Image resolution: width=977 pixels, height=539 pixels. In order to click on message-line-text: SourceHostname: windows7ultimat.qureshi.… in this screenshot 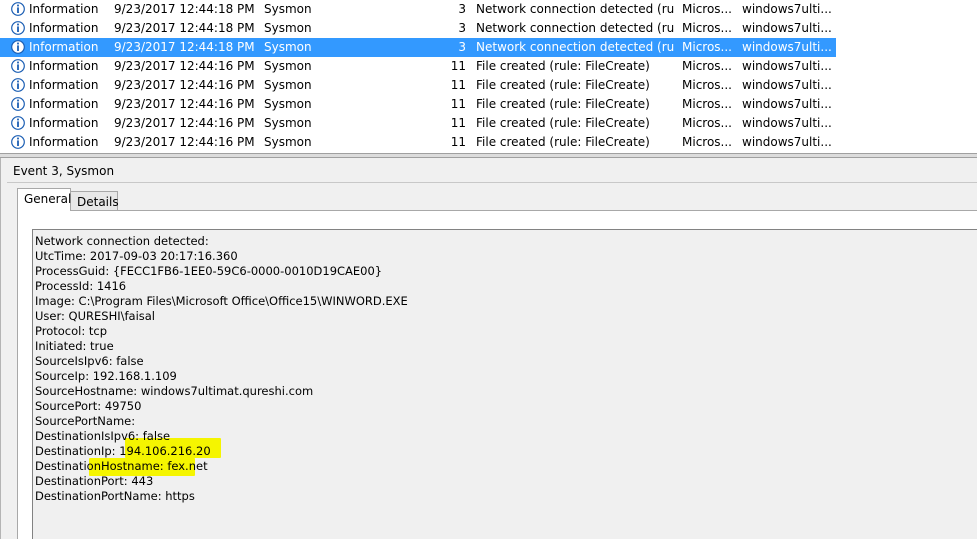, I will do `click(174, 391)`.